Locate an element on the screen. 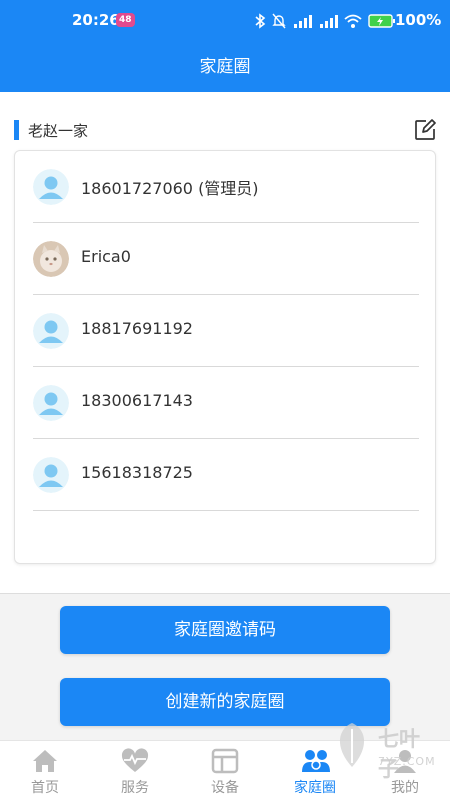  tab-home: 首页 is located at coordinates (45, 770).